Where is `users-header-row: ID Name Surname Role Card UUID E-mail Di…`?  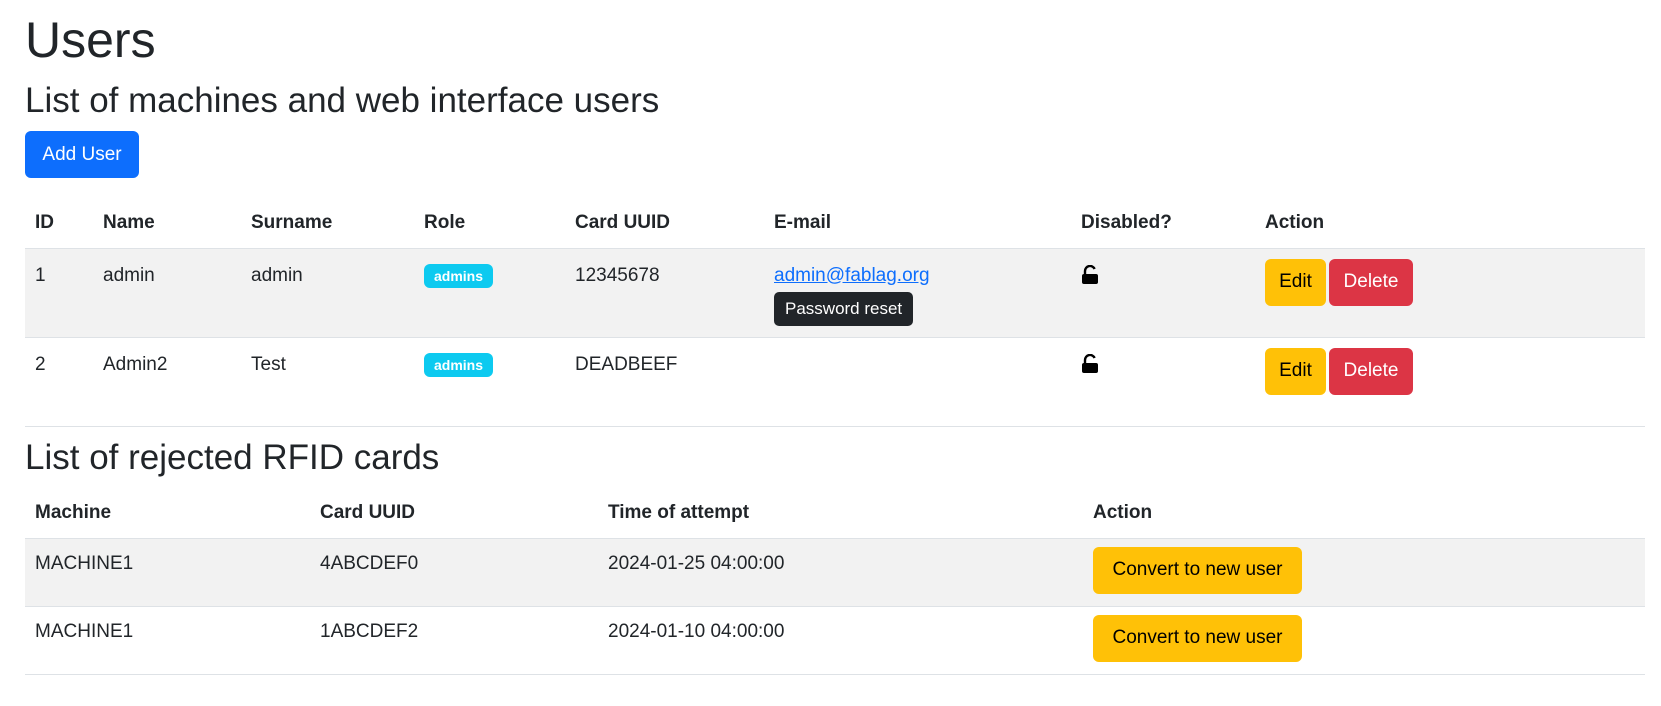 users-header-row: ID Name Surname Role Card UUID E-mail Di… is located at coordinates (835, 223).